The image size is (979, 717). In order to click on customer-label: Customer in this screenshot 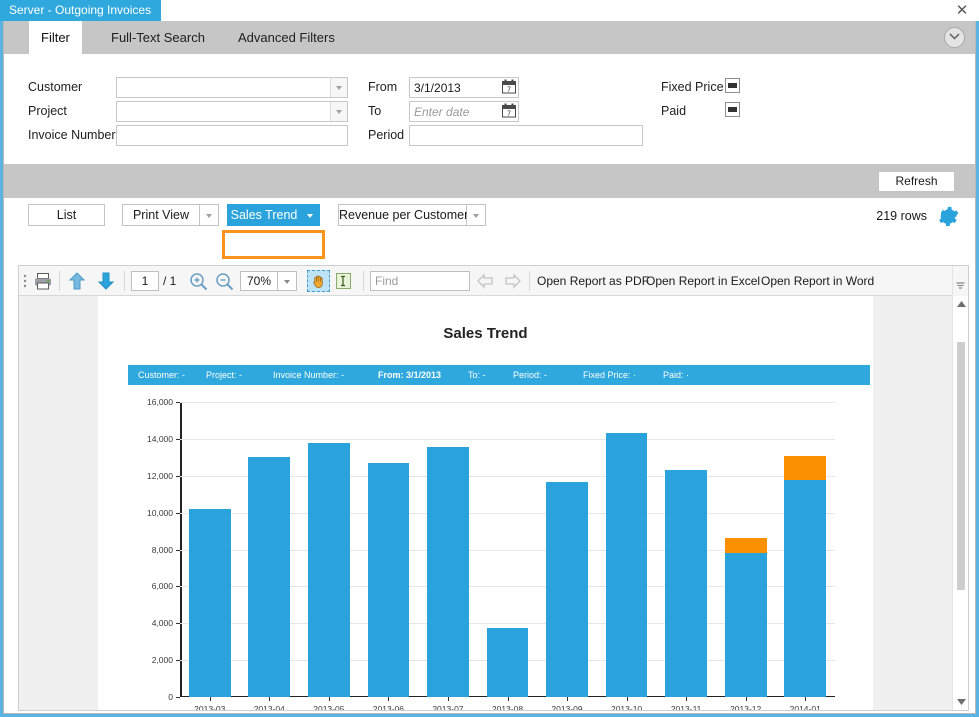, I will do `click(55, 87)`.